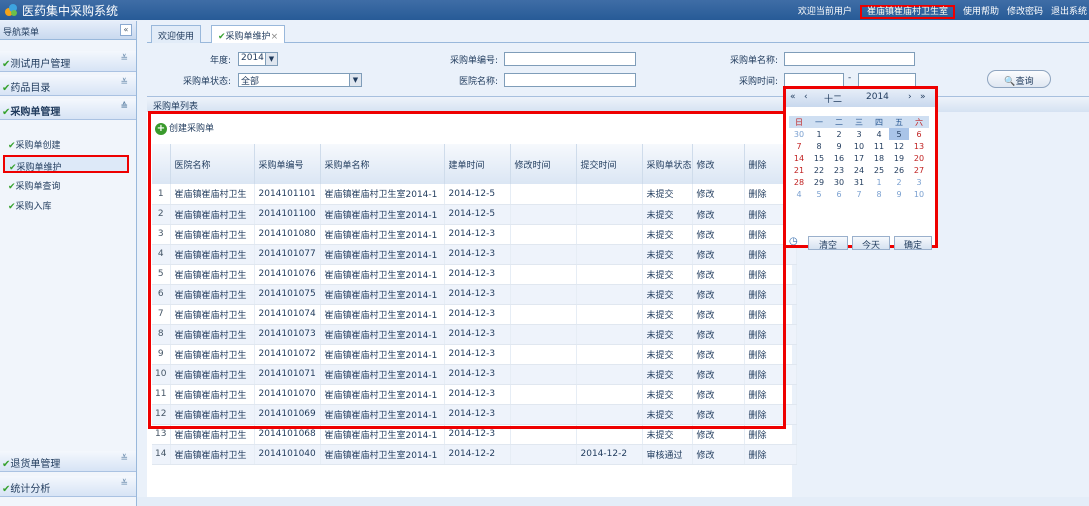  I want to click on calendar-day: 29, so click(819, 182).